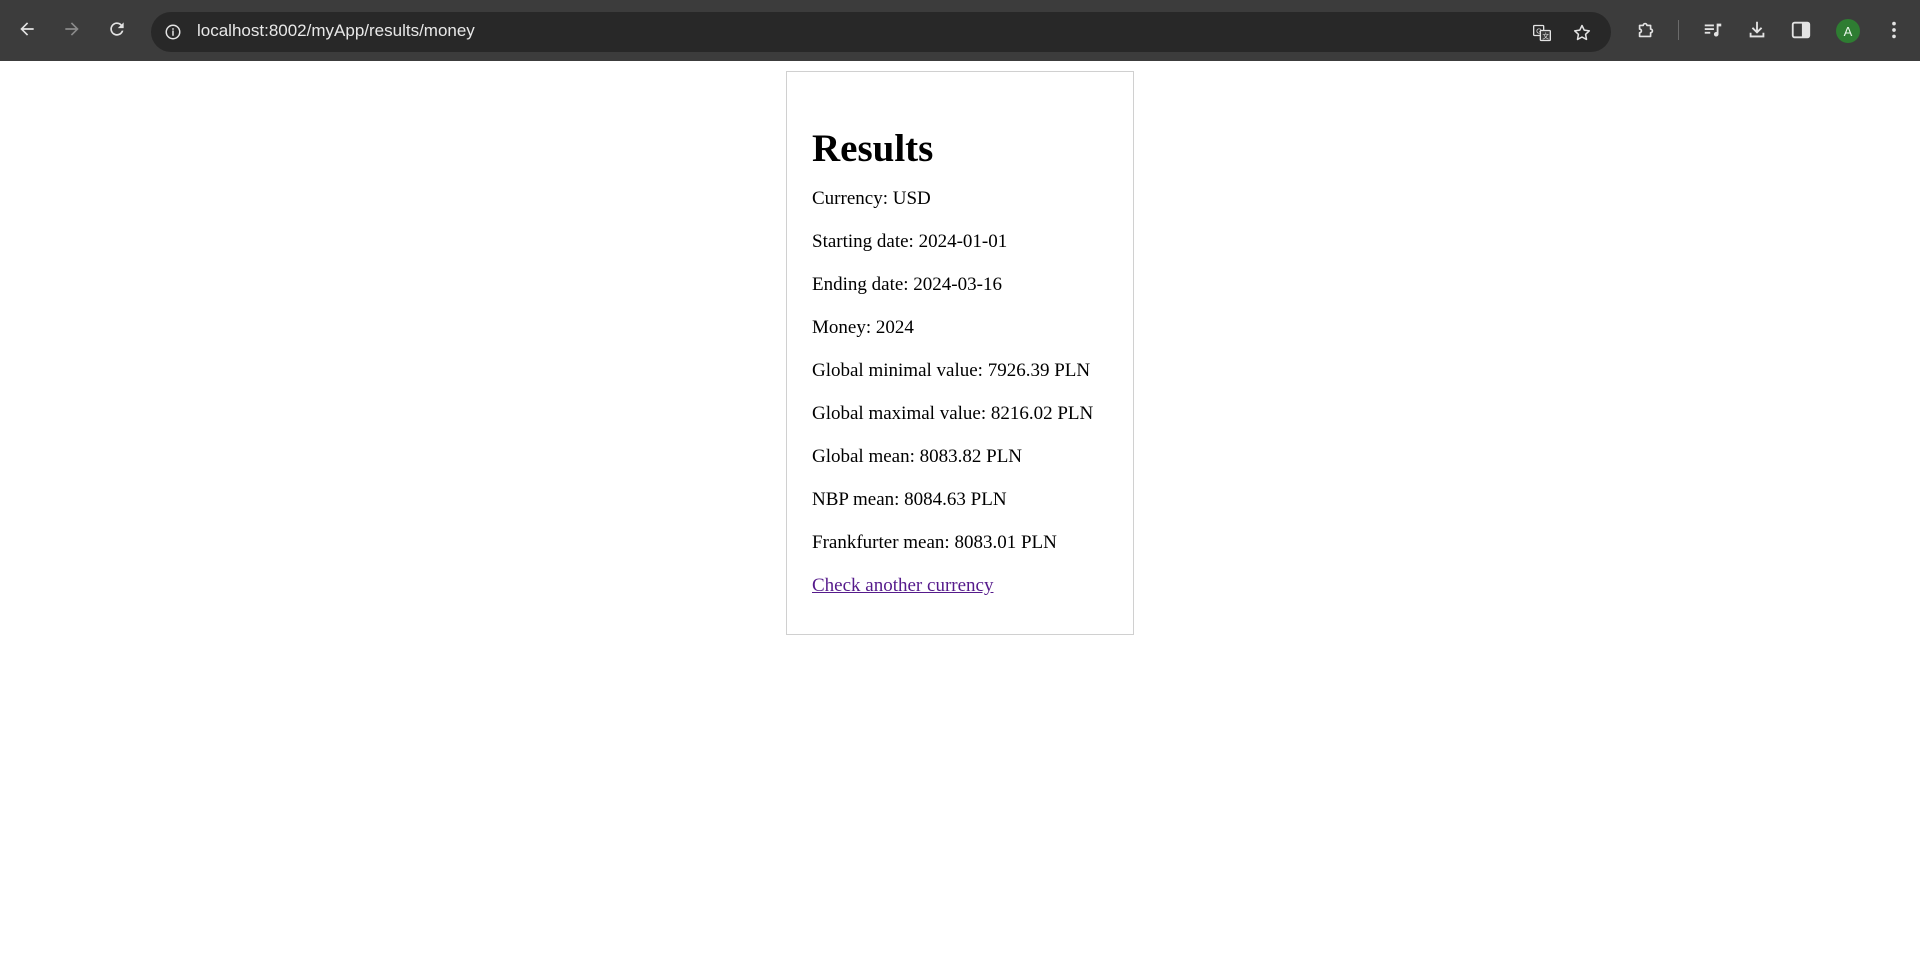  I want to click on address-bar: localhost:8002/myApp/results/money G文, so click(881, 32).